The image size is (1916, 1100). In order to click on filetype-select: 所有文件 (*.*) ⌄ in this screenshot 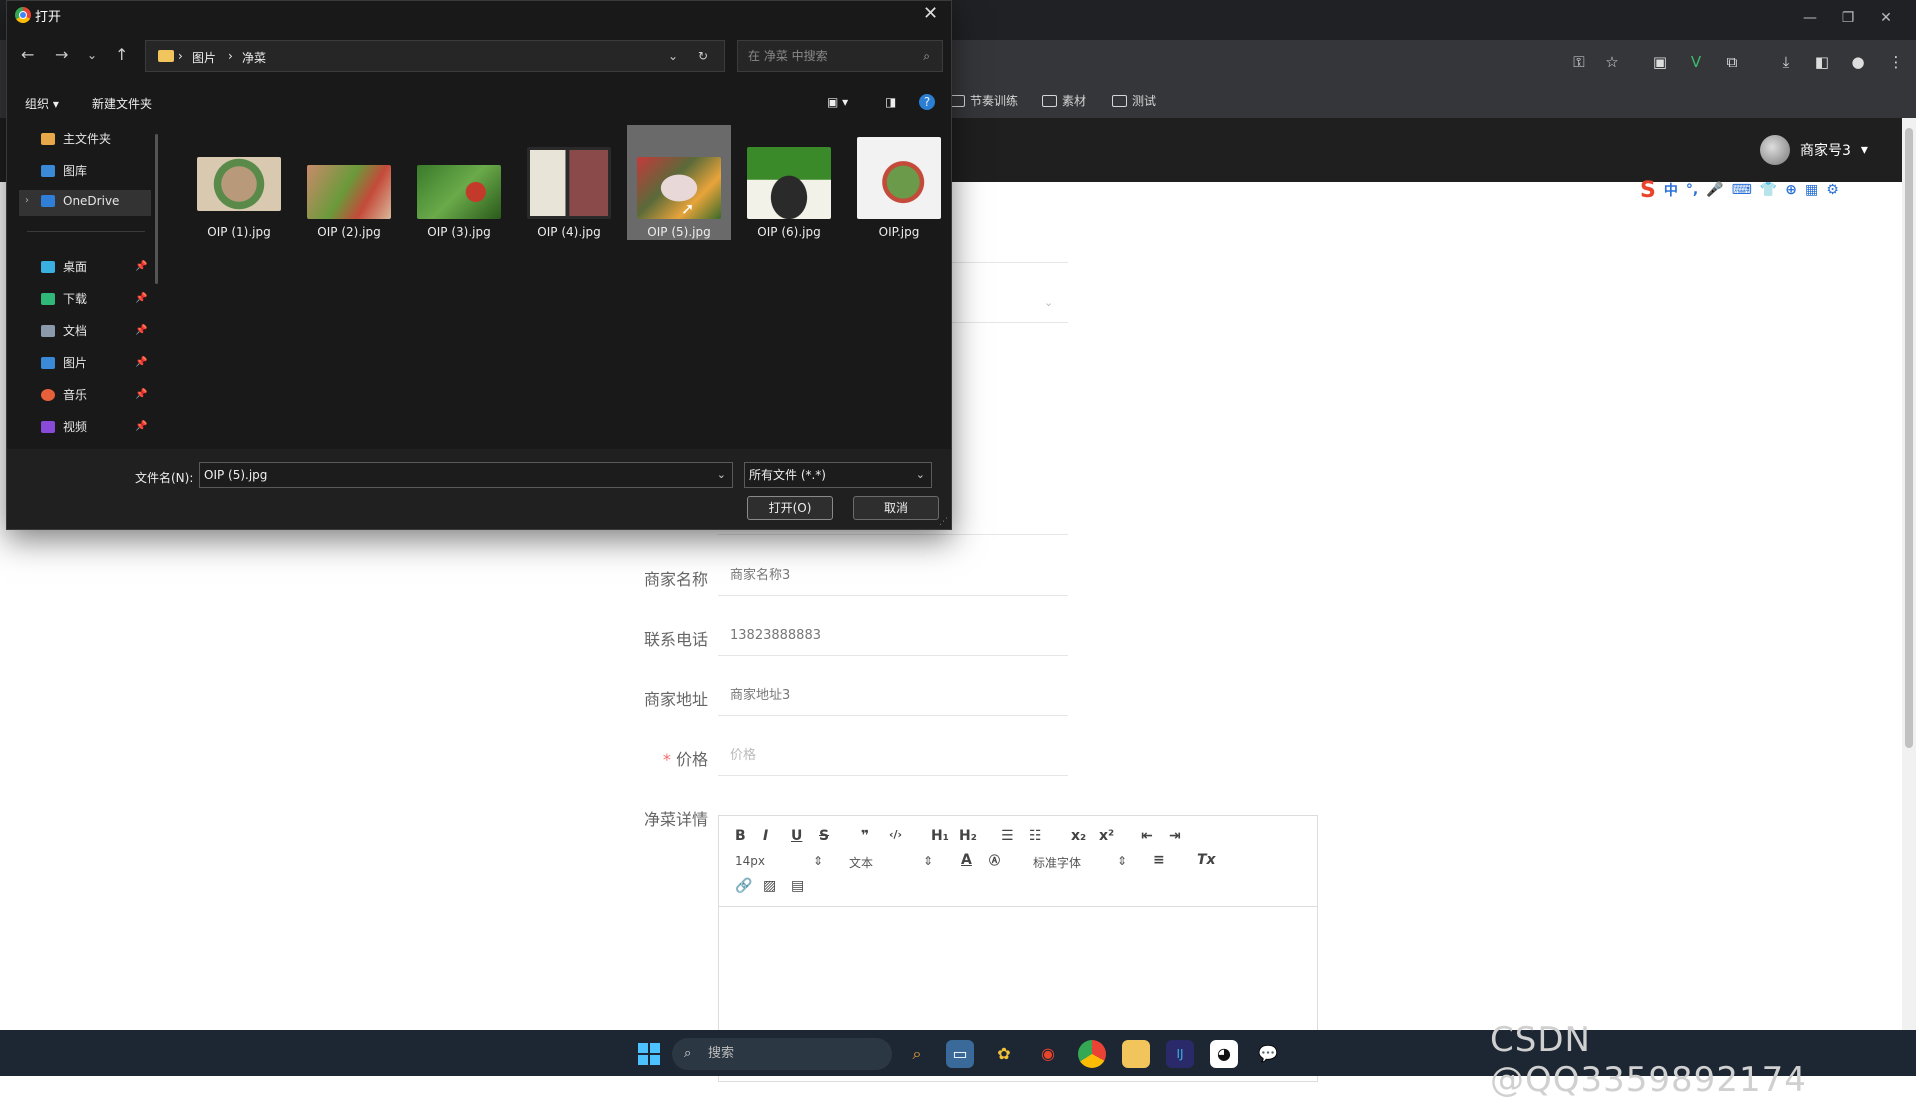, I will do `click(838, 475)`.